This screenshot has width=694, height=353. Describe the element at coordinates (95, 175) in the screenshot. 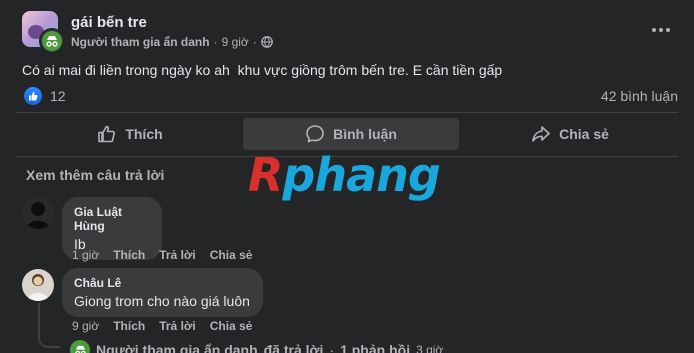

I see `see-more-replies-link: Xem thêm câu trả lời` at that location.